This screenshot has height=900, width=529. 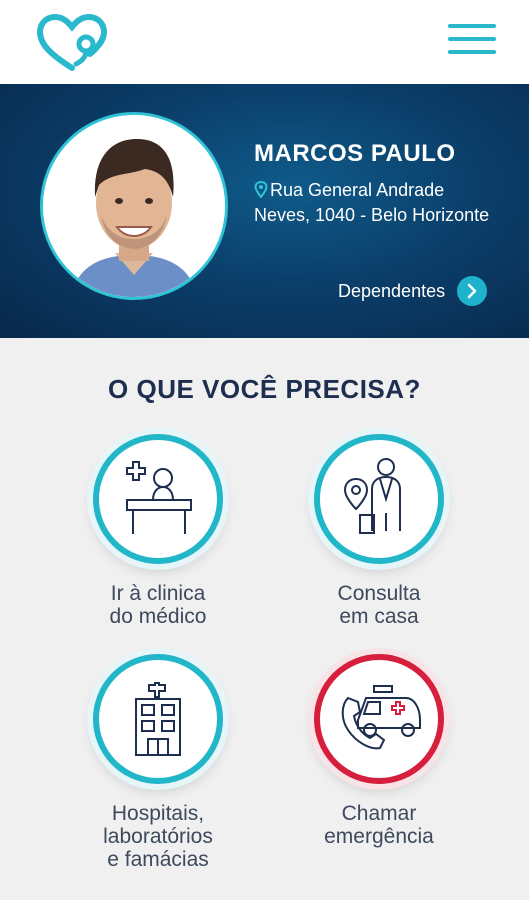 I want to click on receptionist-desk-icon, so click(x=159, y=497).